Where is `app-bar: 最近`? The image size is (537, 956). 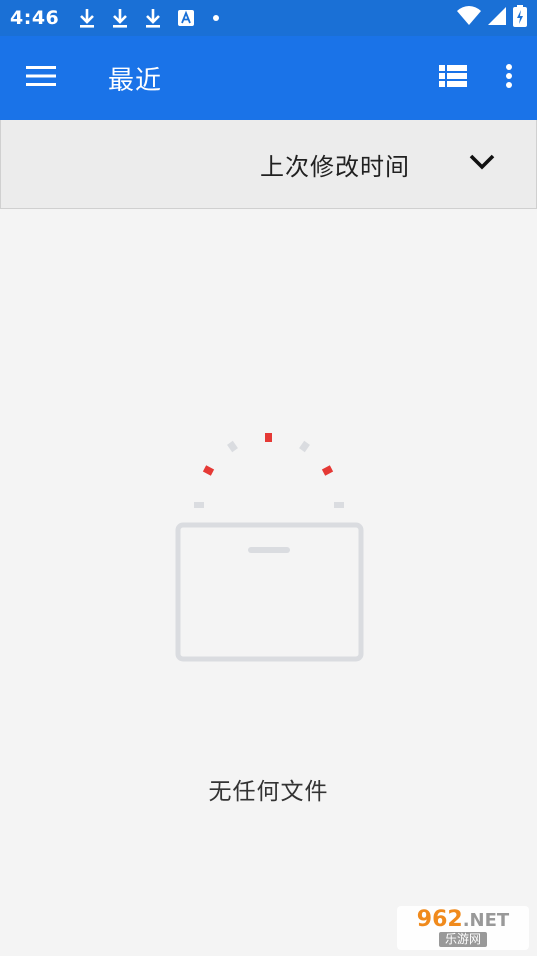 app-bar: 最近 is located at coordinates (268, 78).